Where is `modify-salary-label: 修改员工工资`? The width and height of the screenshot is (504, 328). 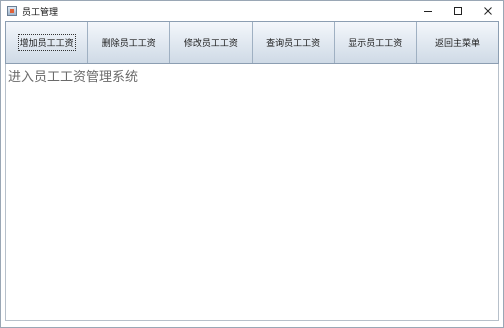 modify-salary-label: 修改员工工资 is located at coordinates (210, 44).